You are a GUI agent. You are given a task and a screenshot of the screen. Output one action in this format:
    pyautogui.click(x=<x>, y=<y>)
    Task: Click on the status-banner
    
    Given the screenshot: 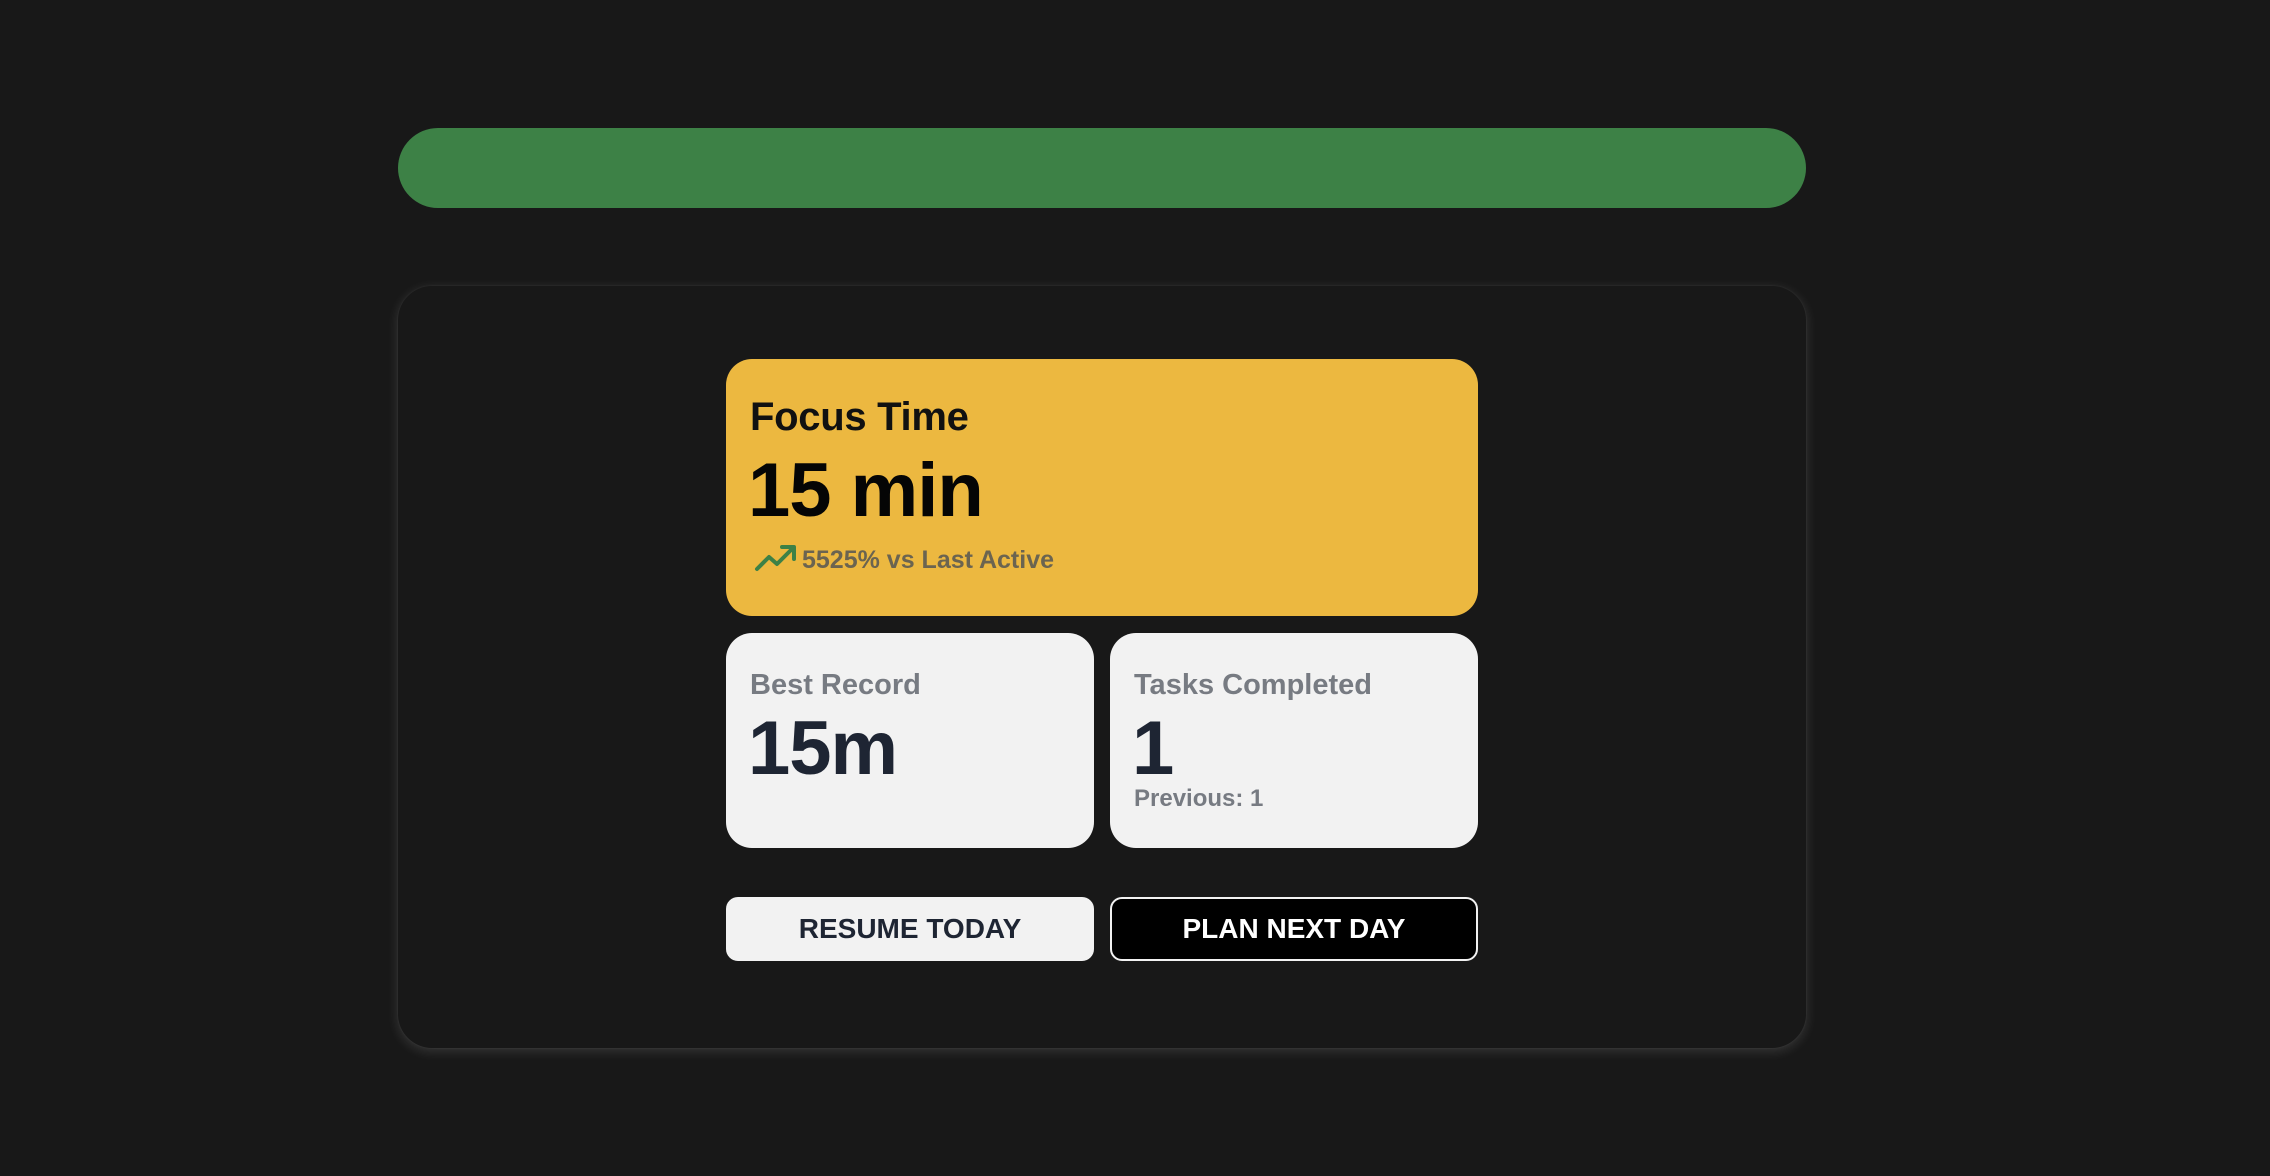 What is the action you would take?
    pyautogui.click(x=1102, y=168)
    